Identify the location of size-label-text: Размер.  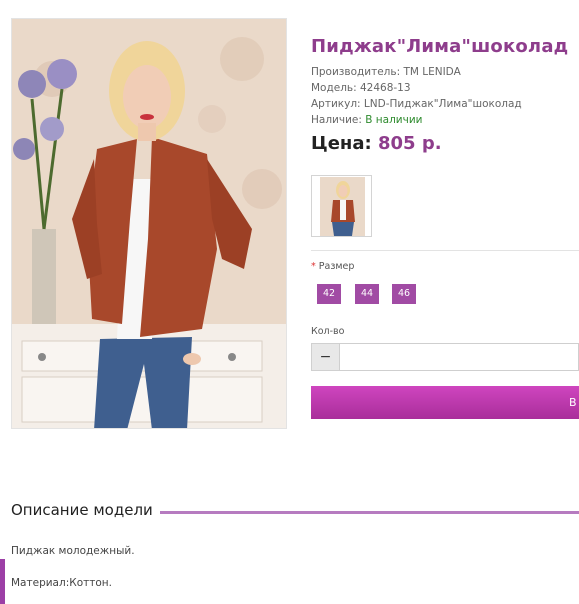
(336, 266).